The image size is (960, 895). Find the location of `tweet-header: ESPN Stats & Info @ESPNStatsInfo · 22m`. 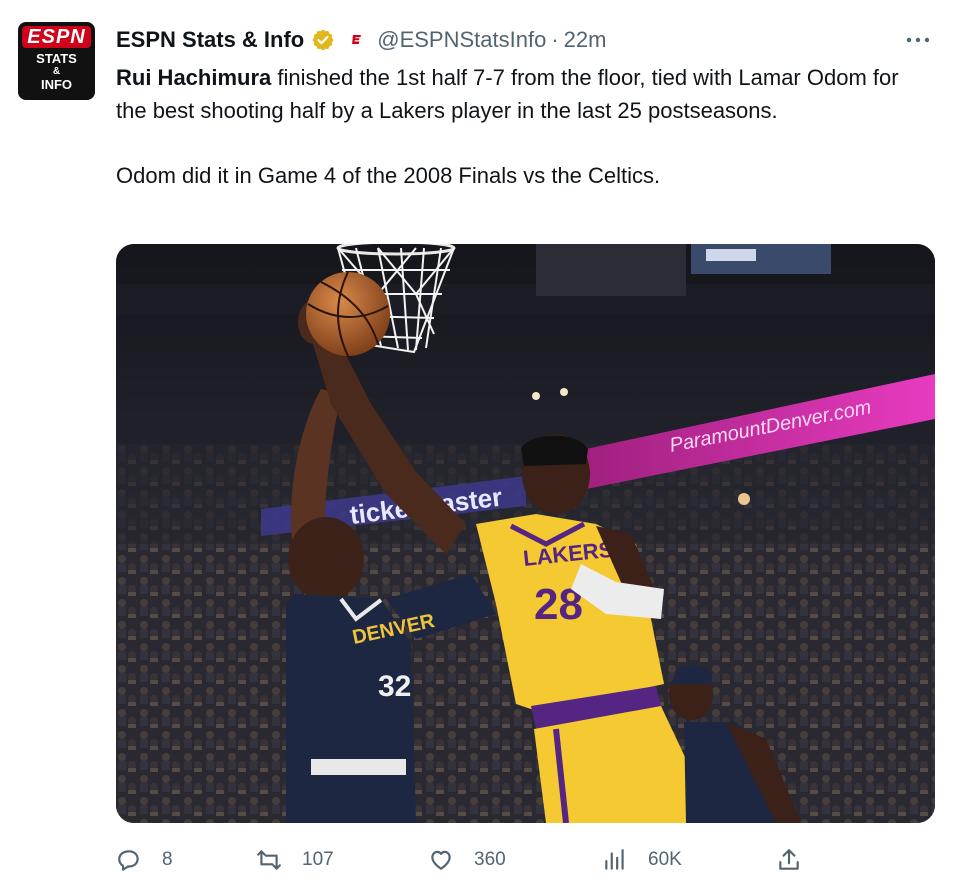

tweet-header: ESPN Stats & Info @ESPNStatsInfo · 22m is located at coordinates (361, 40).